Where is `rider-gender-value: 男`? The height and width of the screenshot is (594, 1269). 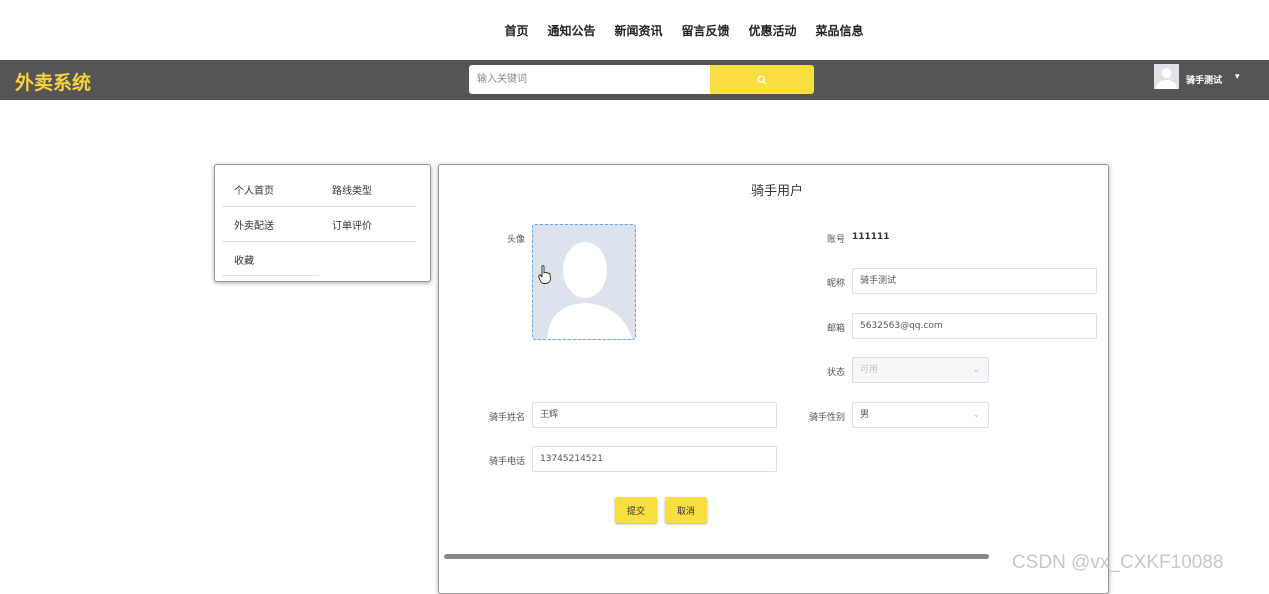
rider-gender-value: 男 is located at coordinates (865, 415).